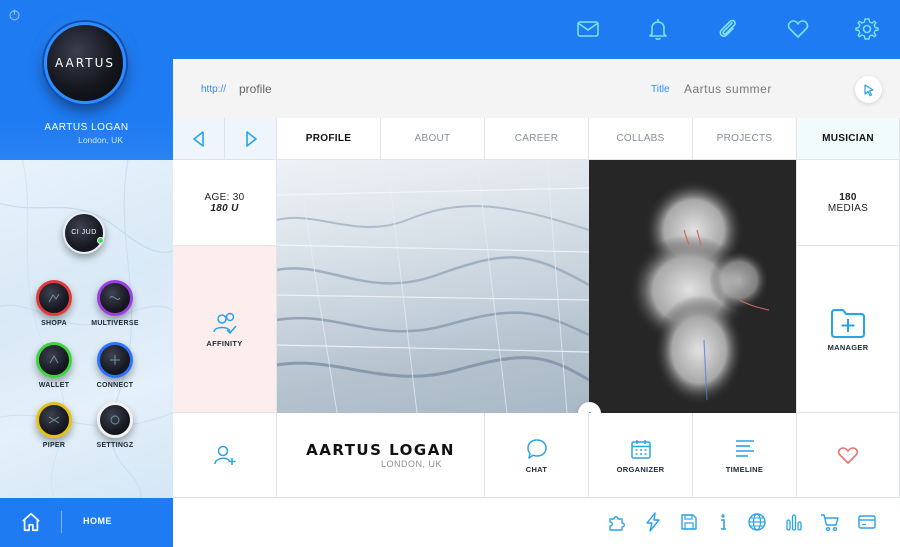 The width and height of the screenshot is (900, 547). What do you see at coordinates (757, 522) in the screenshot?
I see `globe-icon` at bounding box center [757, 522].